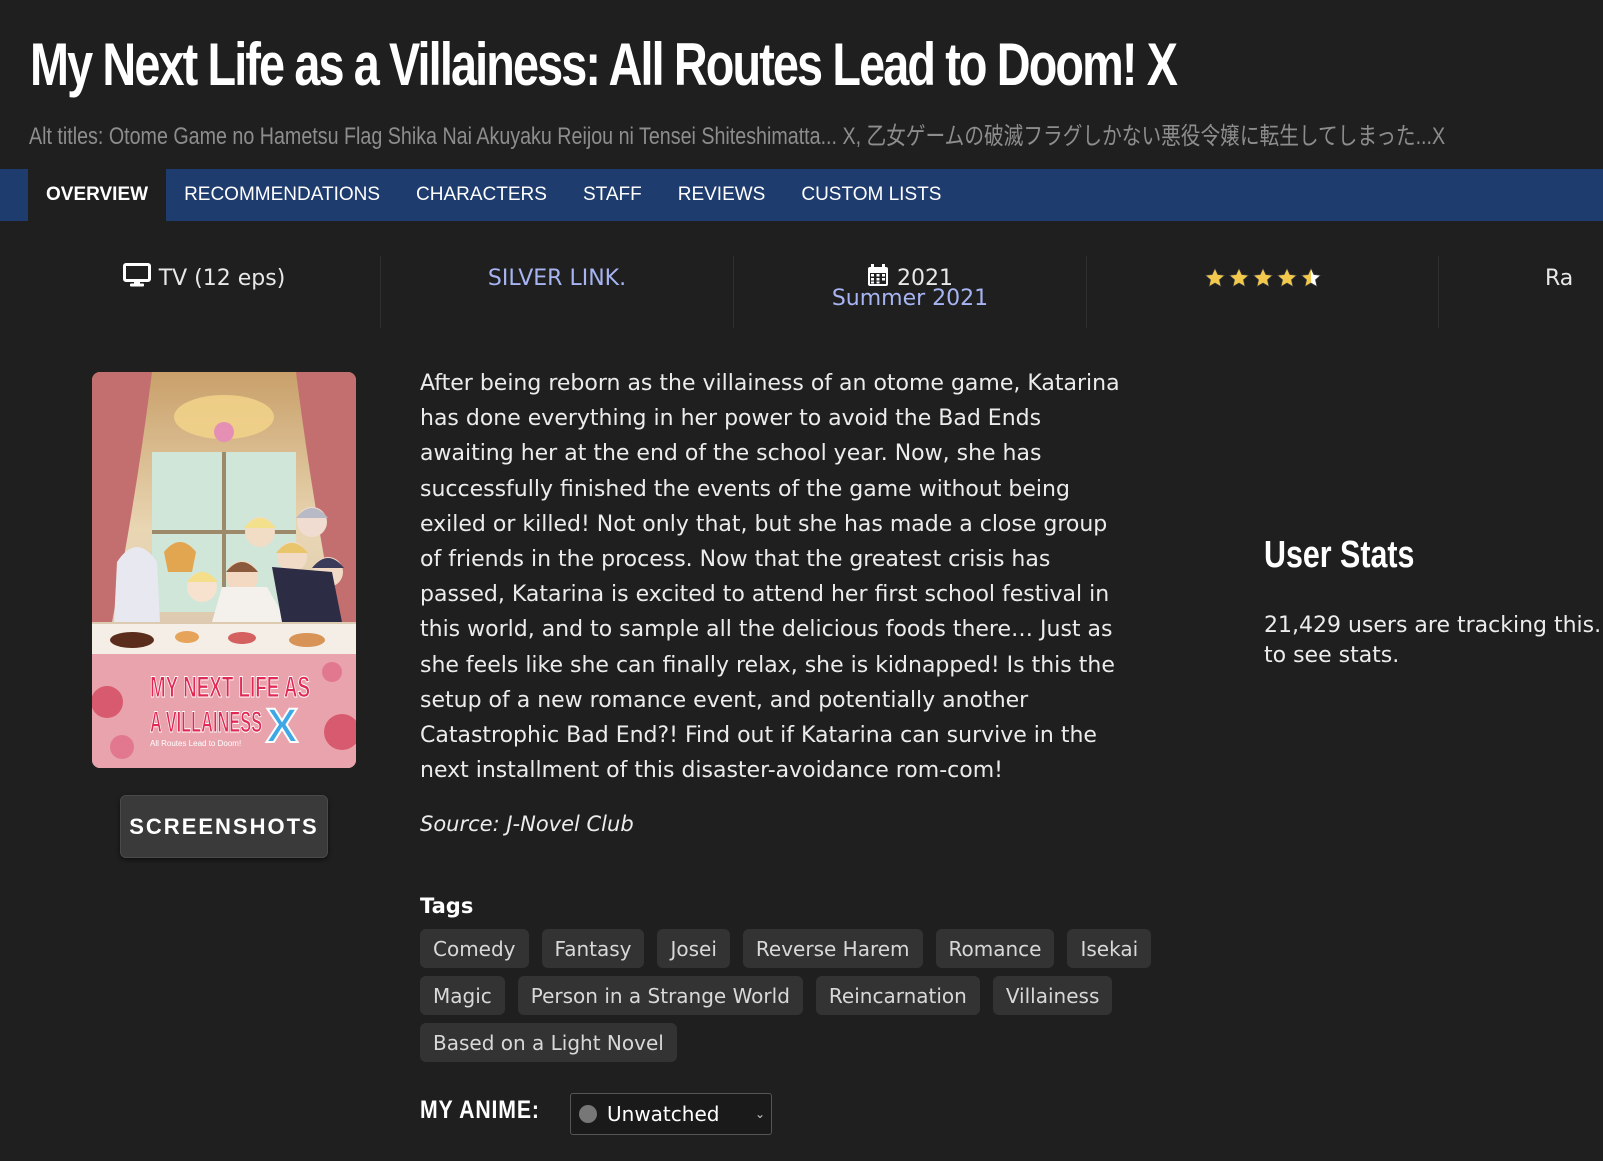  Describe the element at coordinates (136, 278) in the screenshot. I see `monitor-icon` at that location.